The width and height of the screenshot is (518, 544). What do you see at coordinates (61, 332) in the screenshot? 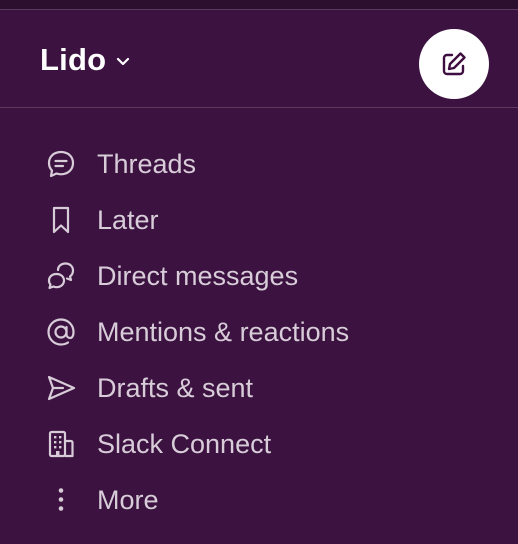
I see `at-sign-icon` at bounding box center [61, 332].